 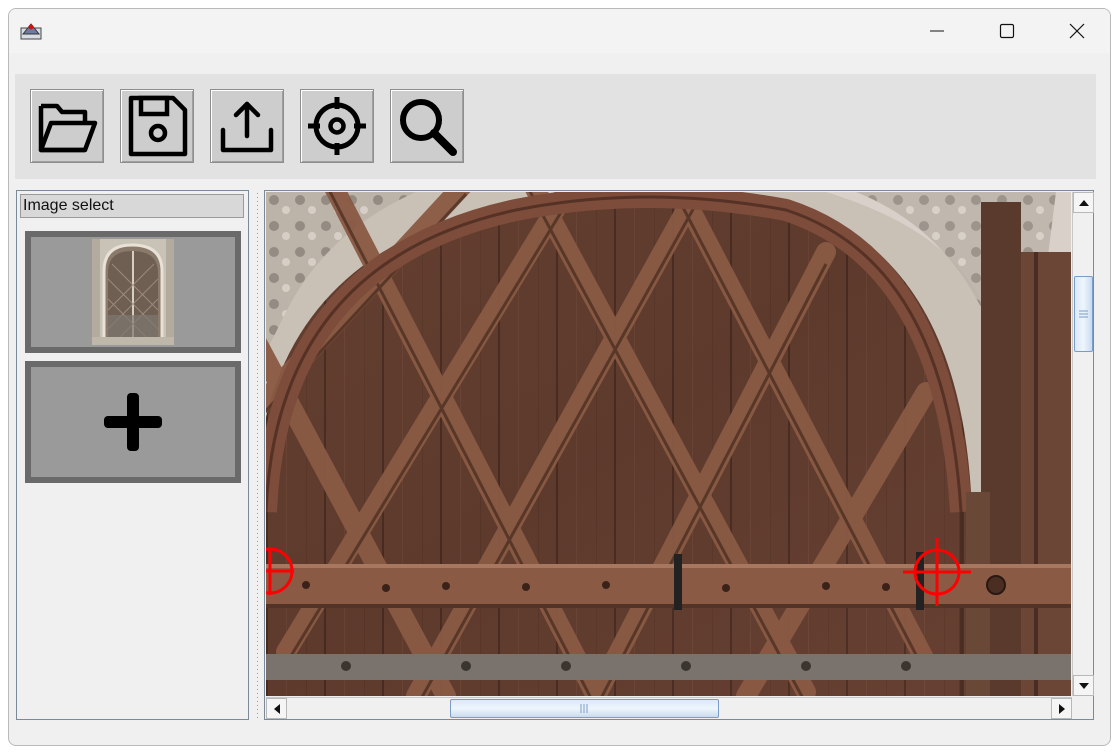 I want to click on scroll-up-button, so click(x=1083, y=202).